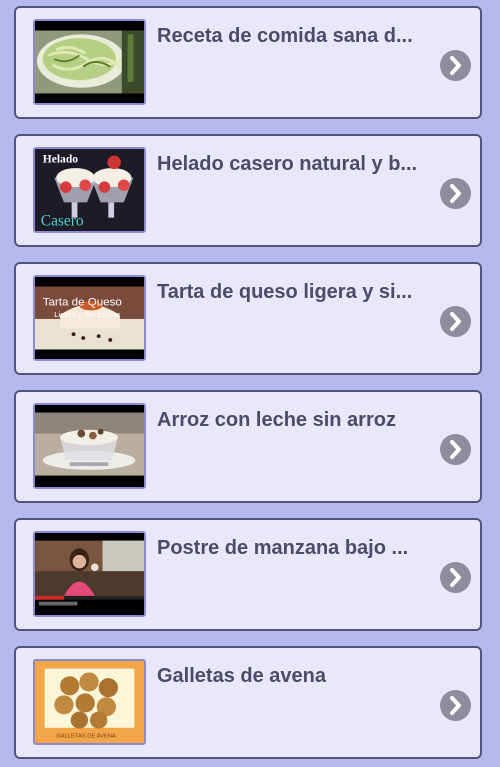 Image resolution: width=500 pixels, height=767 pixels. Describe the element at coordinates (89, 62) in the screenshot. I see `salad-thumbnail` at that location.